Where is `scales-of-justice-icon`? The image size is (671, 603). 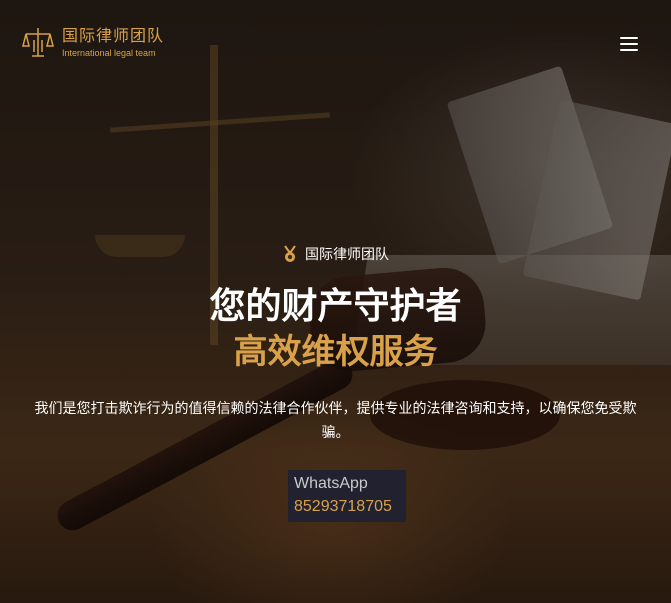 scales-of-justice-icon is located at coordinates (38, 42).